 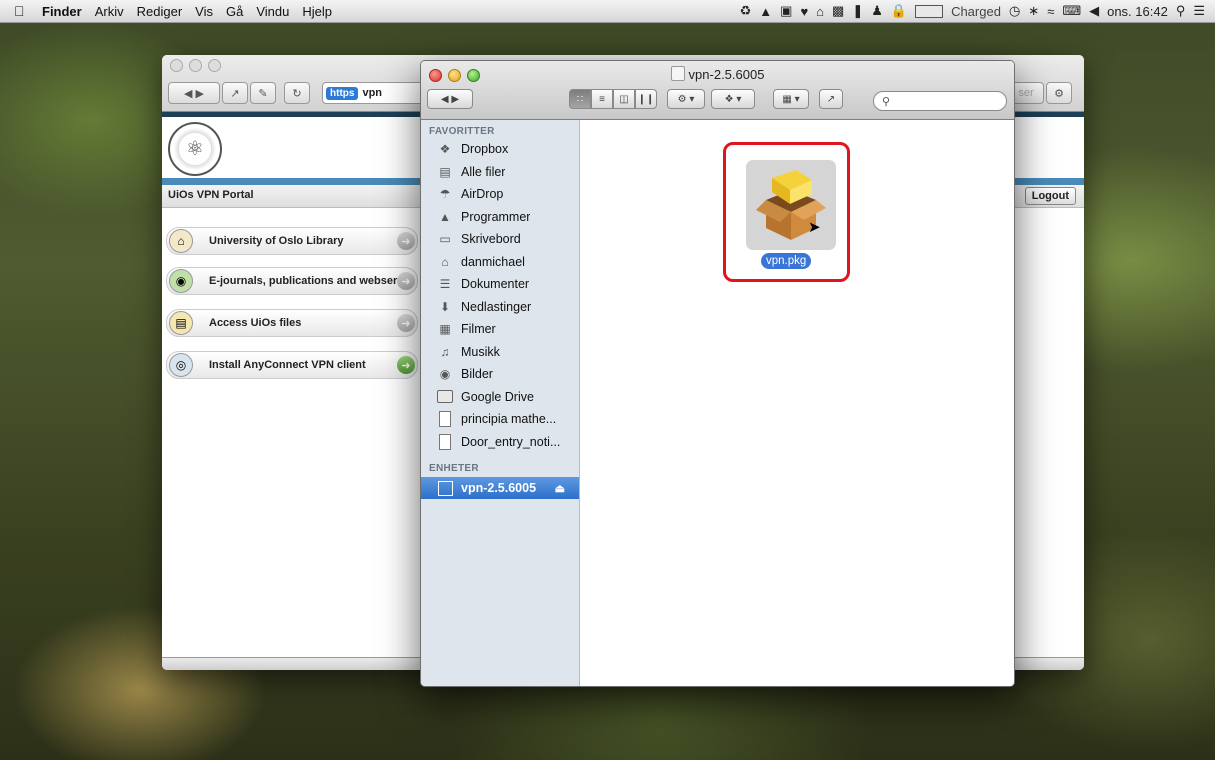 I want to click on sidebar-item-google-drive: Google Drive, so click(x=500, y=397).